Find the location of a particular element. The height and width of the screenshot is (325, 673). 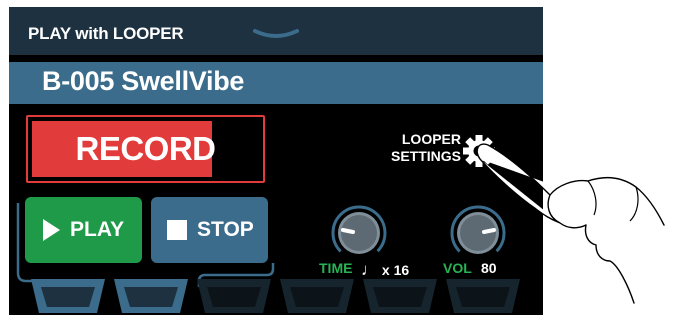

top-bar: PLAY with LOOPER is located at coordinates (276, 31).